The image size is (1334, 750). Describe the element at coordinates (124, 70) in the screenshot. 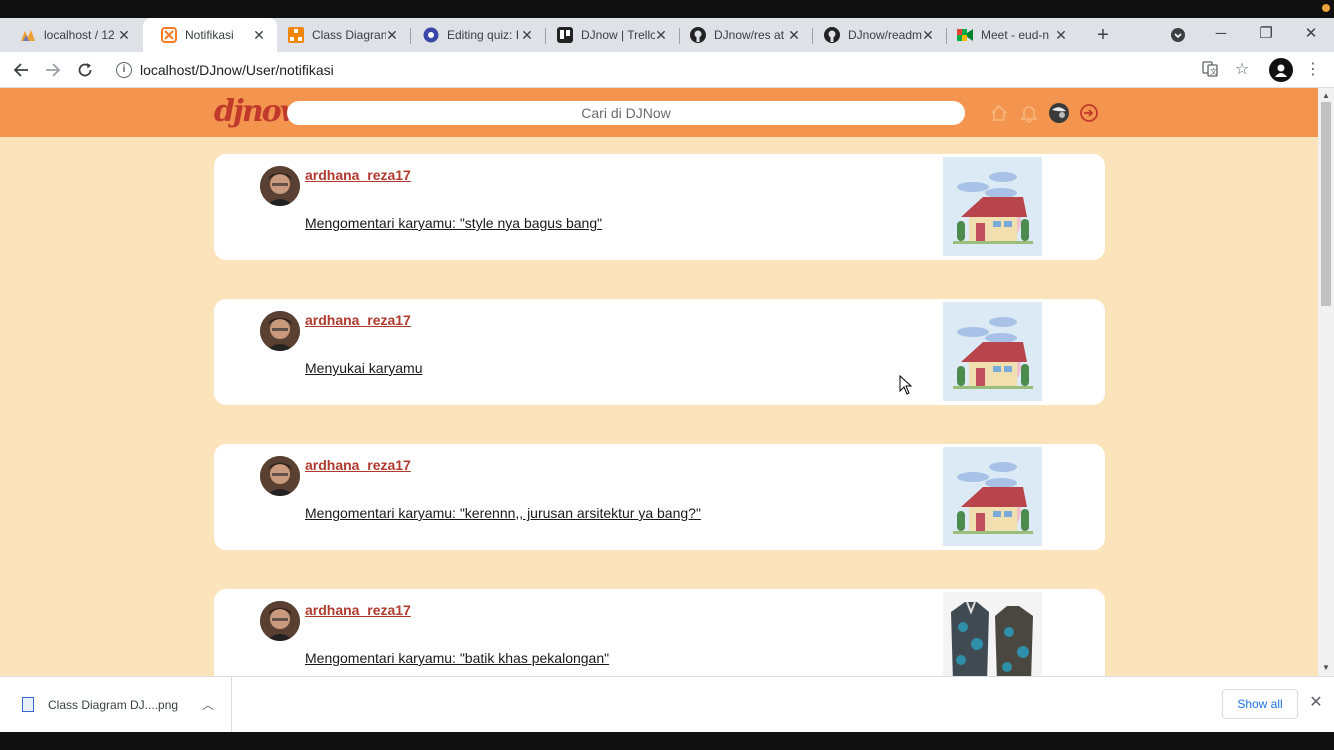

I see `info-icon: i` at that location.